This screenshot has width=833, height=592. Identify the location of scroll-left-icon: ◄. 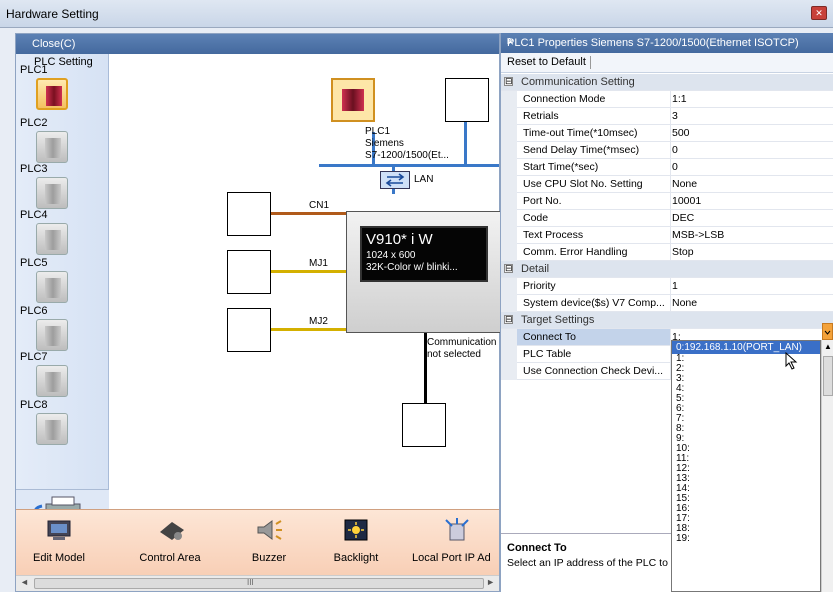
(24, 582).